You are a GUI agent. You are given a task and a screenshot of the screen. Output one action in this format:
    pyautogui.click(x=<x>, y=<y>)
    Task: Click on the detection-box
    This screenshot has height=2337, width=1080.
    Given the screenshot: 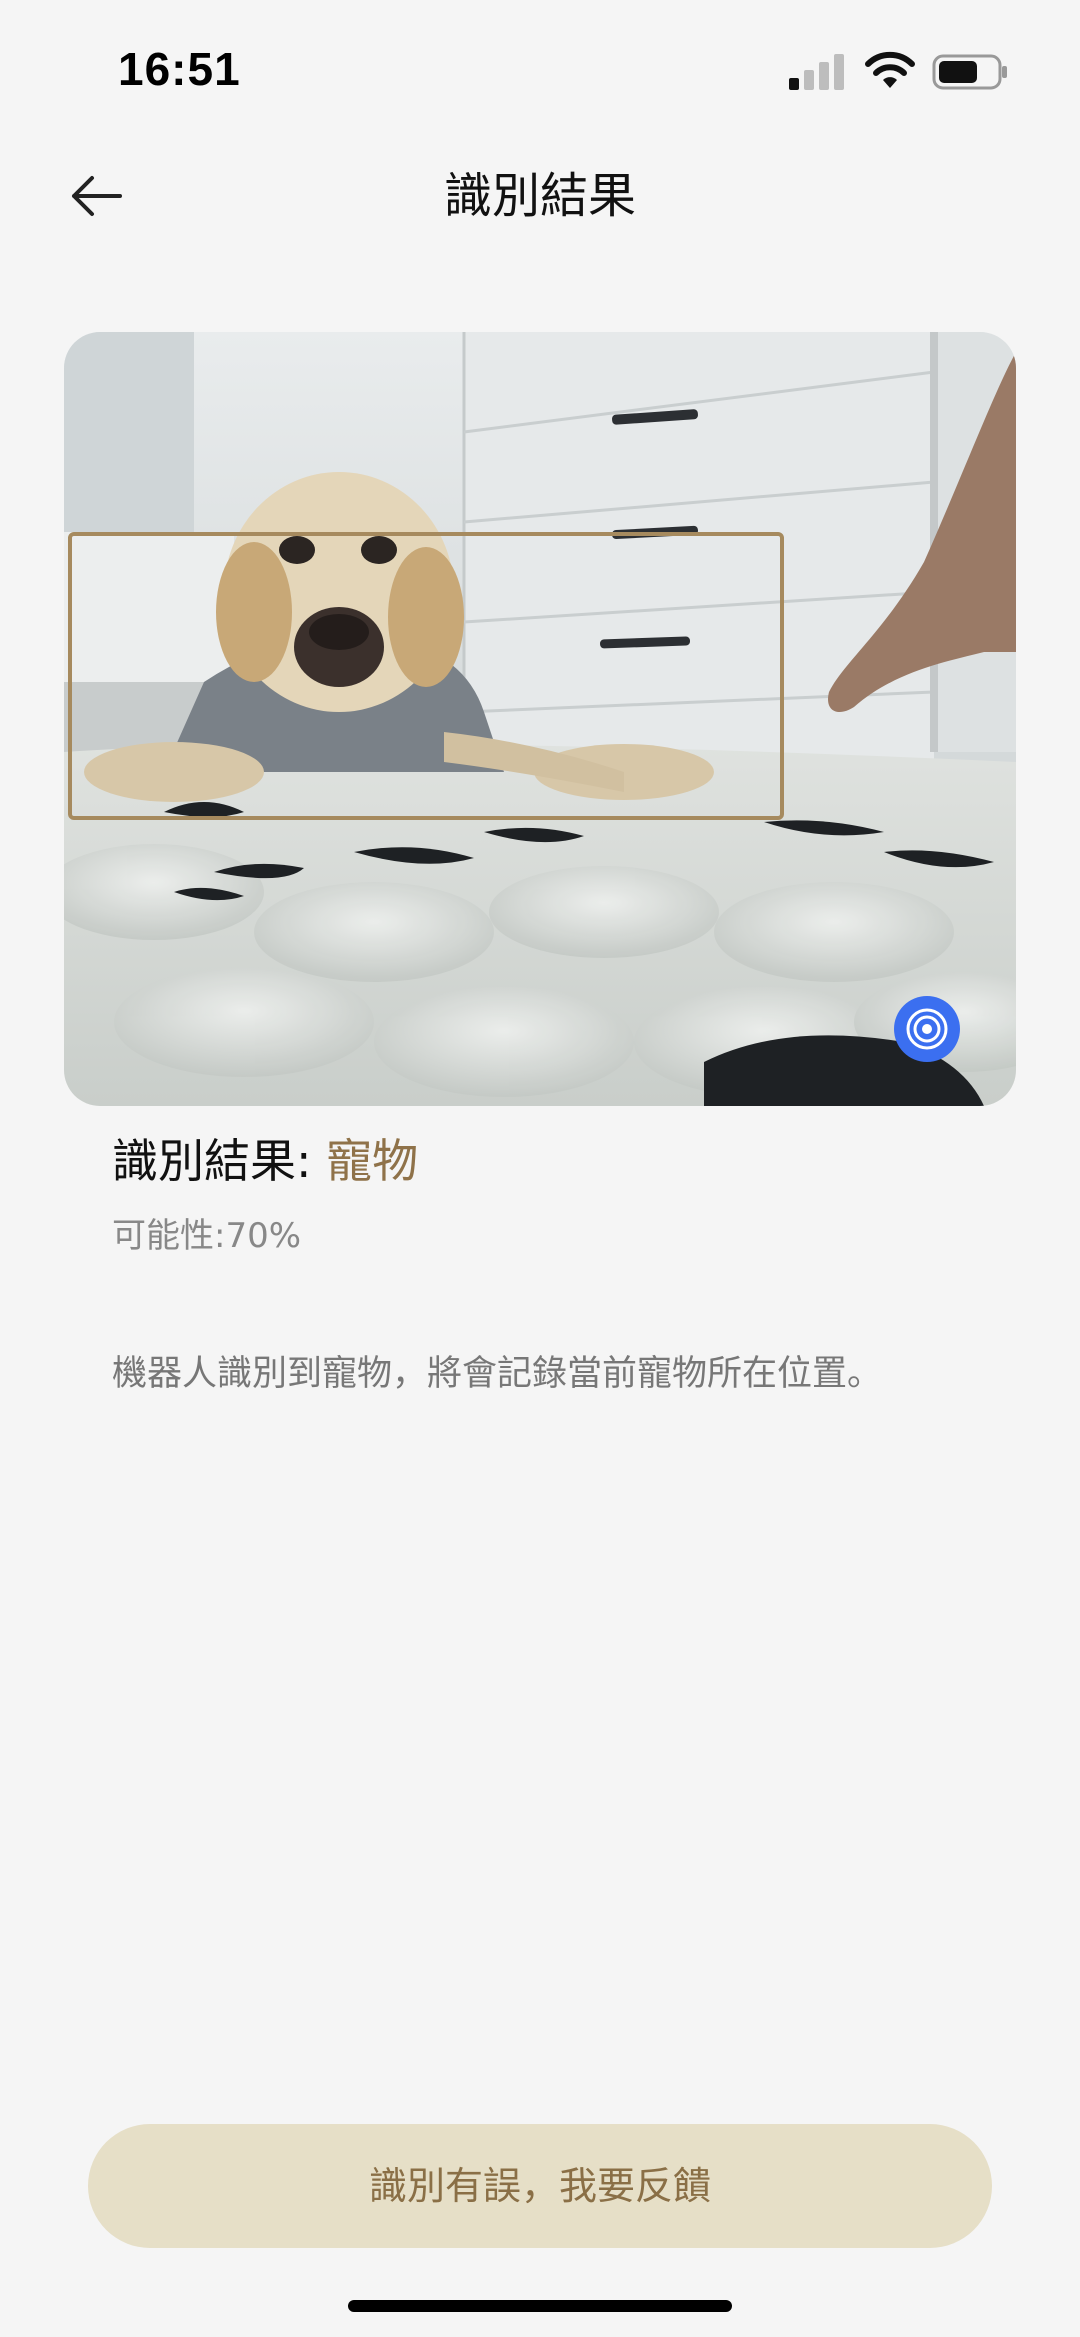 What is the action you would take?
    pyautogui.click(x=426, y=676)
    